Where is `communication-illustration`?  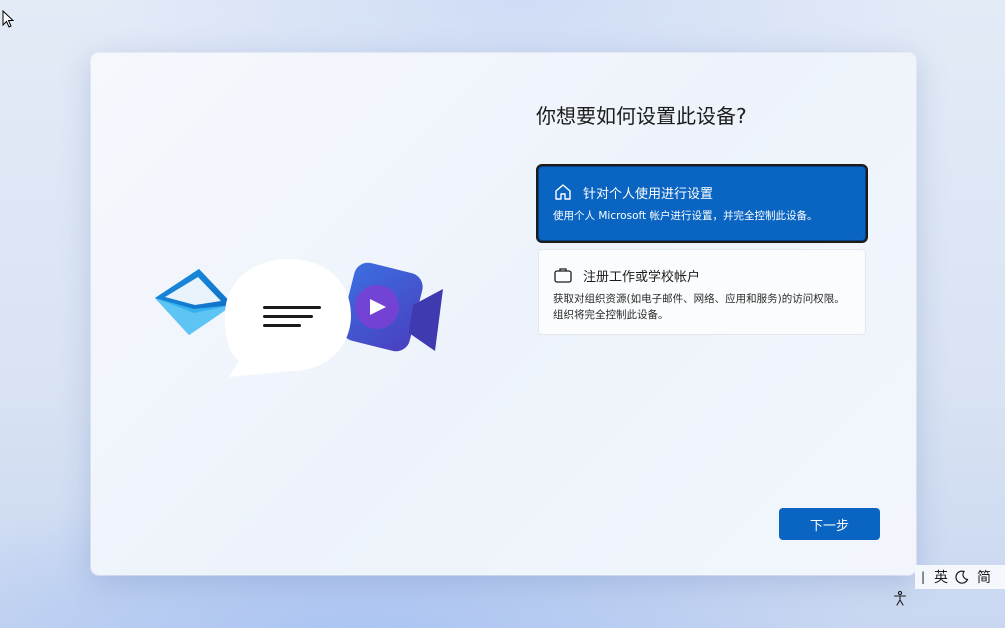 communication-illustration is located at coordinates (299, 318).